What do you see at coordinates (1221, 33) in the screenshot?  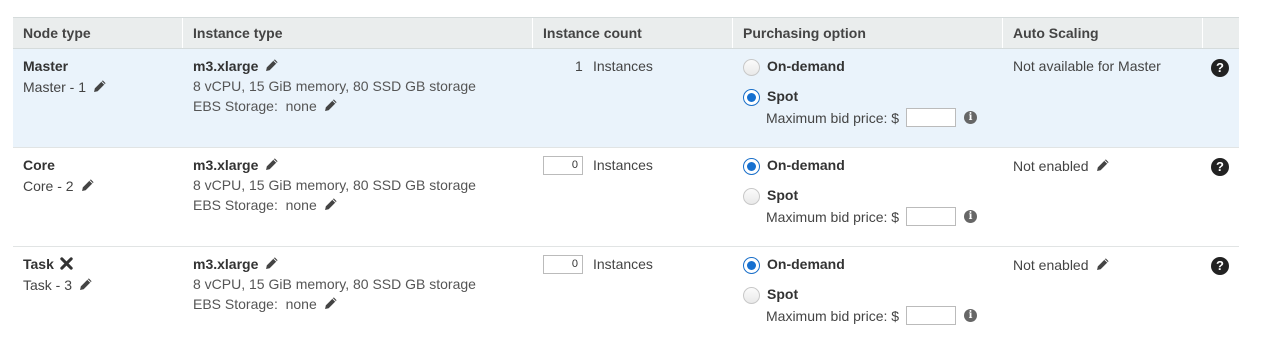 I see `col-header-help` at bounding box center [1221, 33].